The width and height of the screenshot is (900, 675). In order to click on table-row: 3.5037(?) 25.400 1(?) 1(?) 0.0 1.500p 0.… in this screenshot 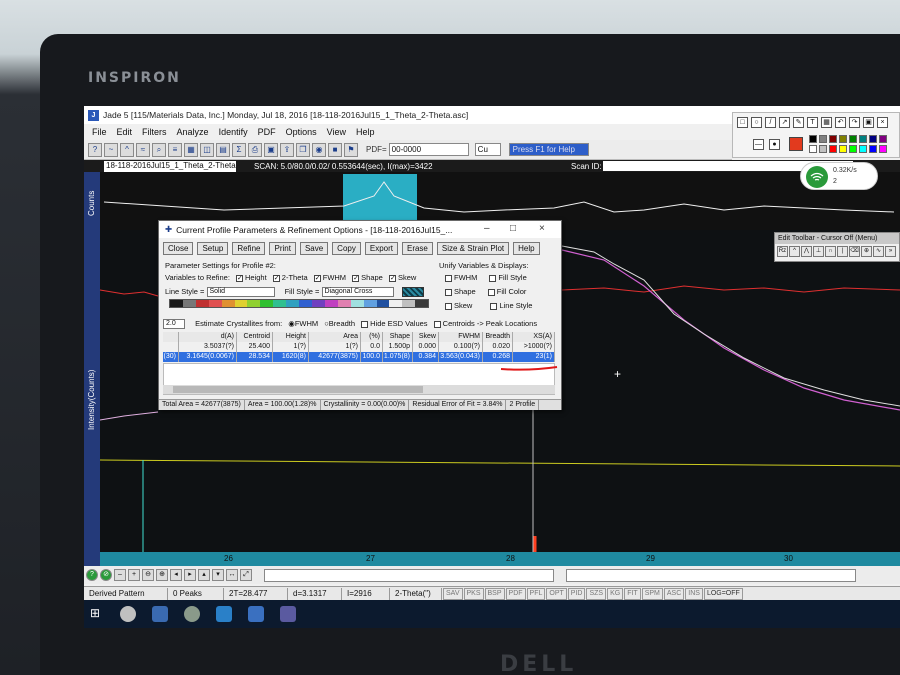, I will do `click(359, 347)`.